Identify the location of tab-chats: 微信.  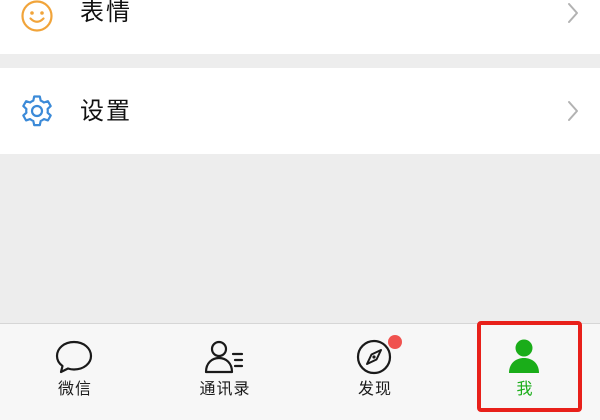
(75, 372).